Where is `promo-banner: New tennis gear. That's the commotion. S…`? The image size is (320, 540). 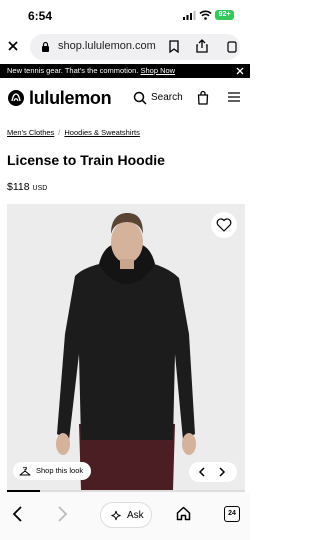
promo-banner: New tennis gear. That's the commotion. S… is located at coordinates (125, 71).